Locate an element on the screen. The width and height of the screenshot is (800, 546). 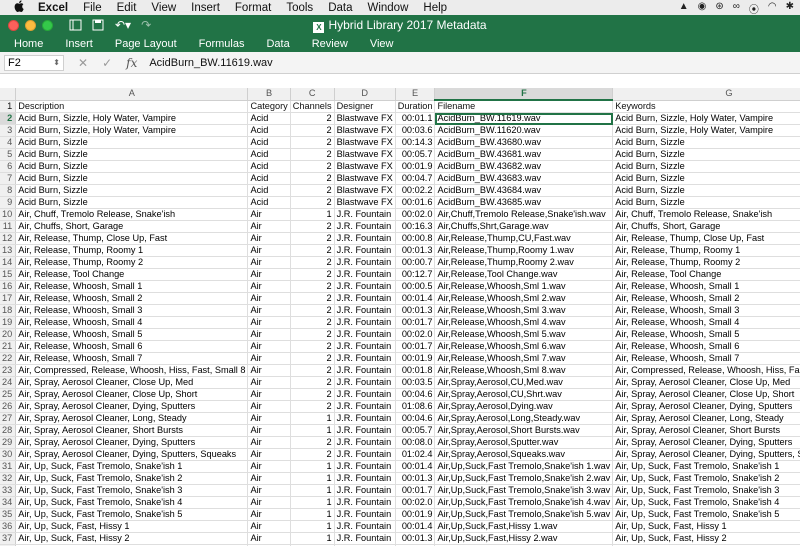
row-header: 29 is located at coordinates (8, 442).